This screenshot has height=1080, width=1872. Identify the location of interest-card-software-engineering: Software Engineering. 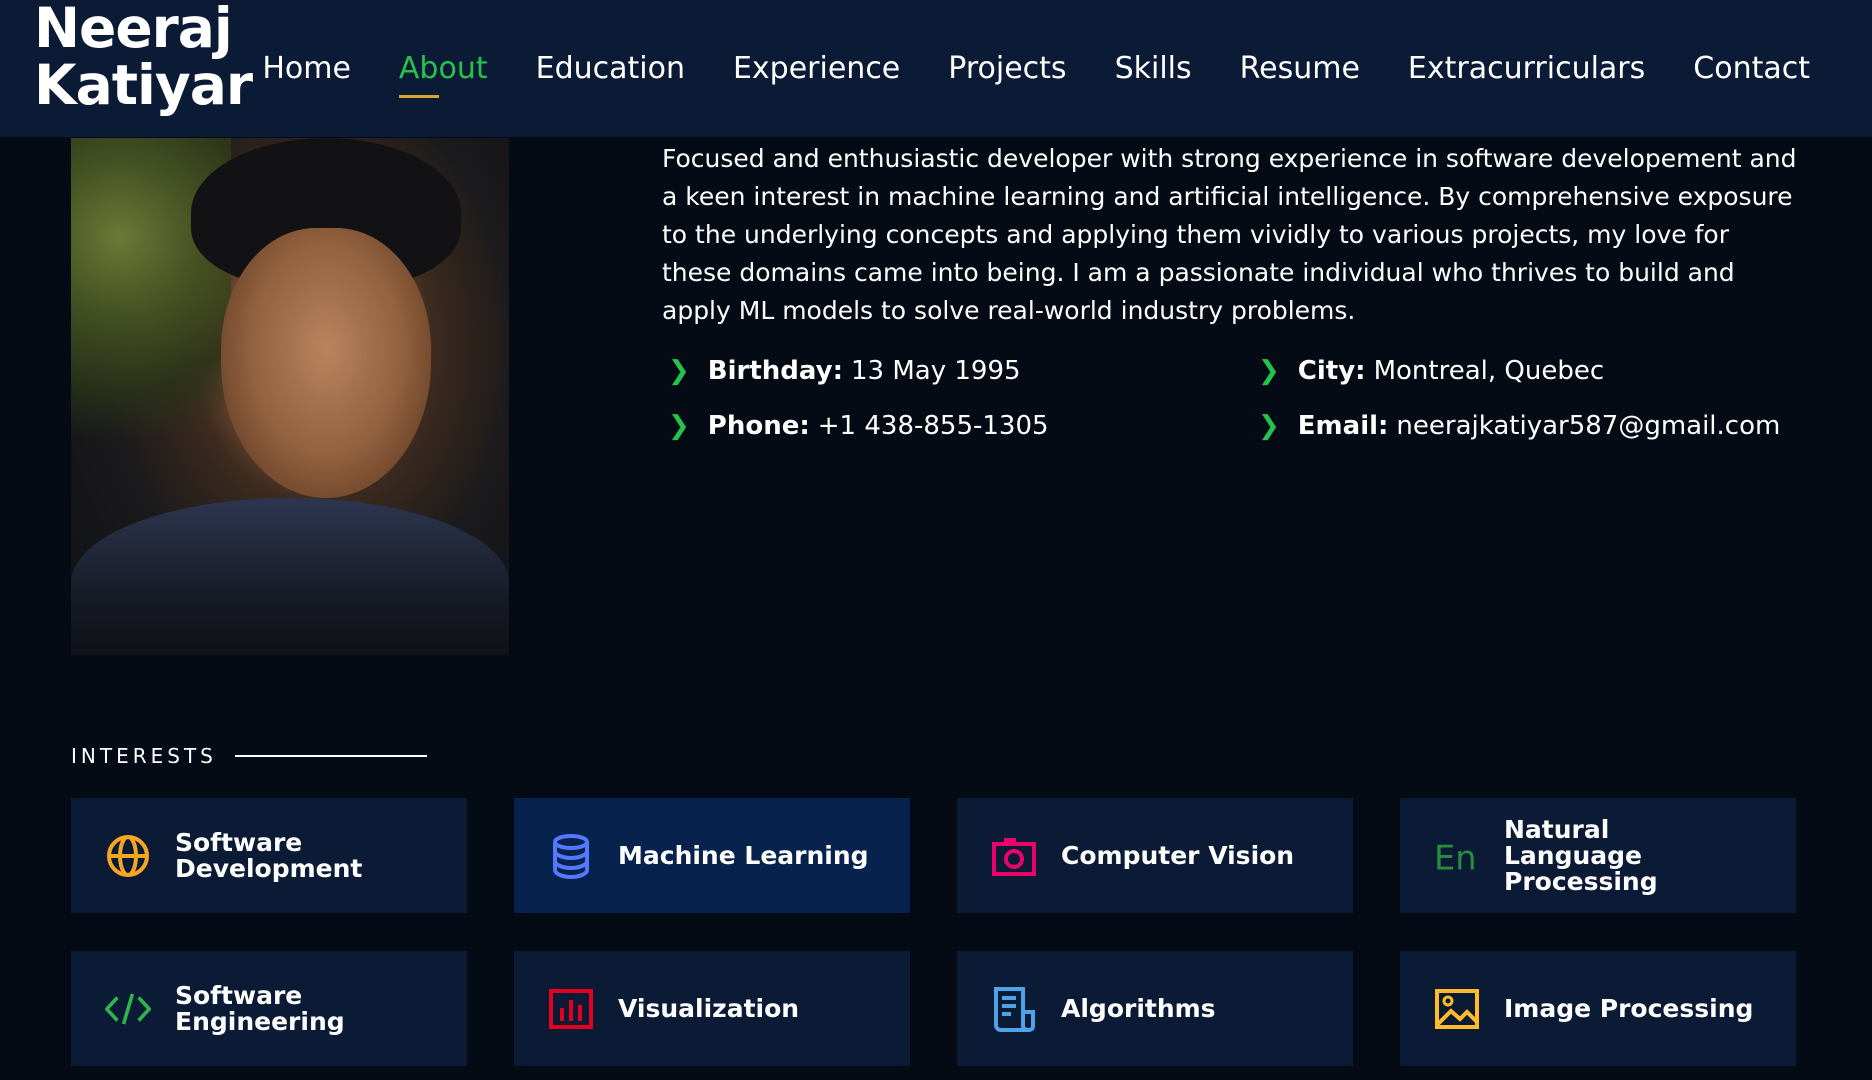
(269, 1008).